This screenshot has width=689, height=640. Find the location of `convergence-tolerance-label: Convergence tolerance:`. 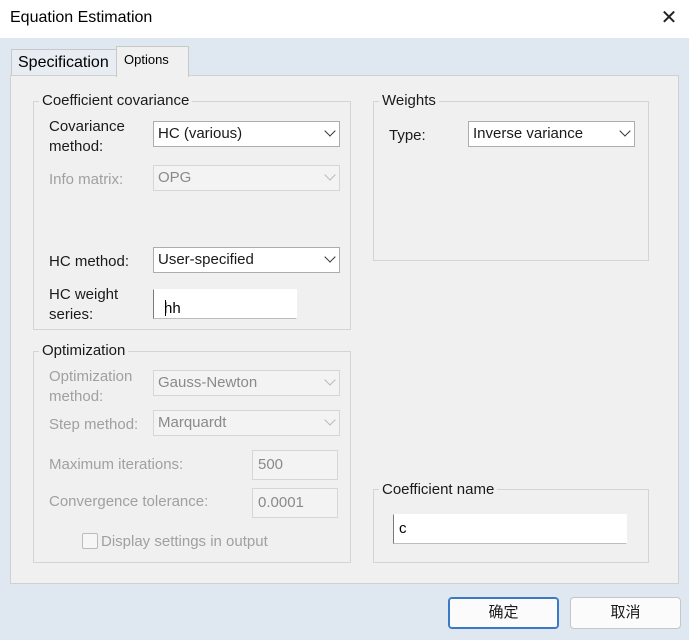

convergence-tolerance-label: Convergence tolerance: is located at coordinates (129, 501).